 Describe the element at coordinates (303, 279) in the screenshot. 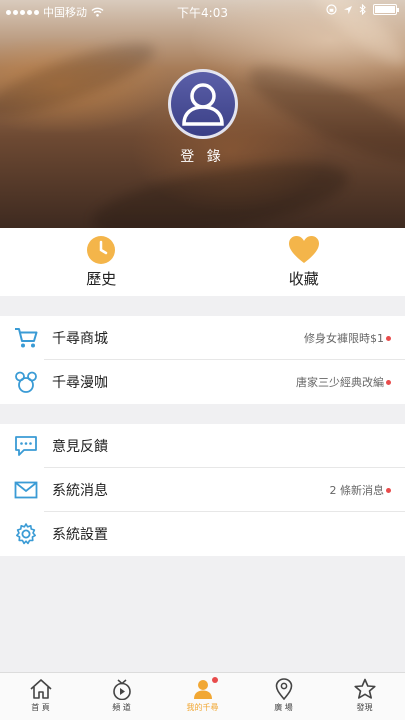

I see `favorites-label: 收藏` at that location.